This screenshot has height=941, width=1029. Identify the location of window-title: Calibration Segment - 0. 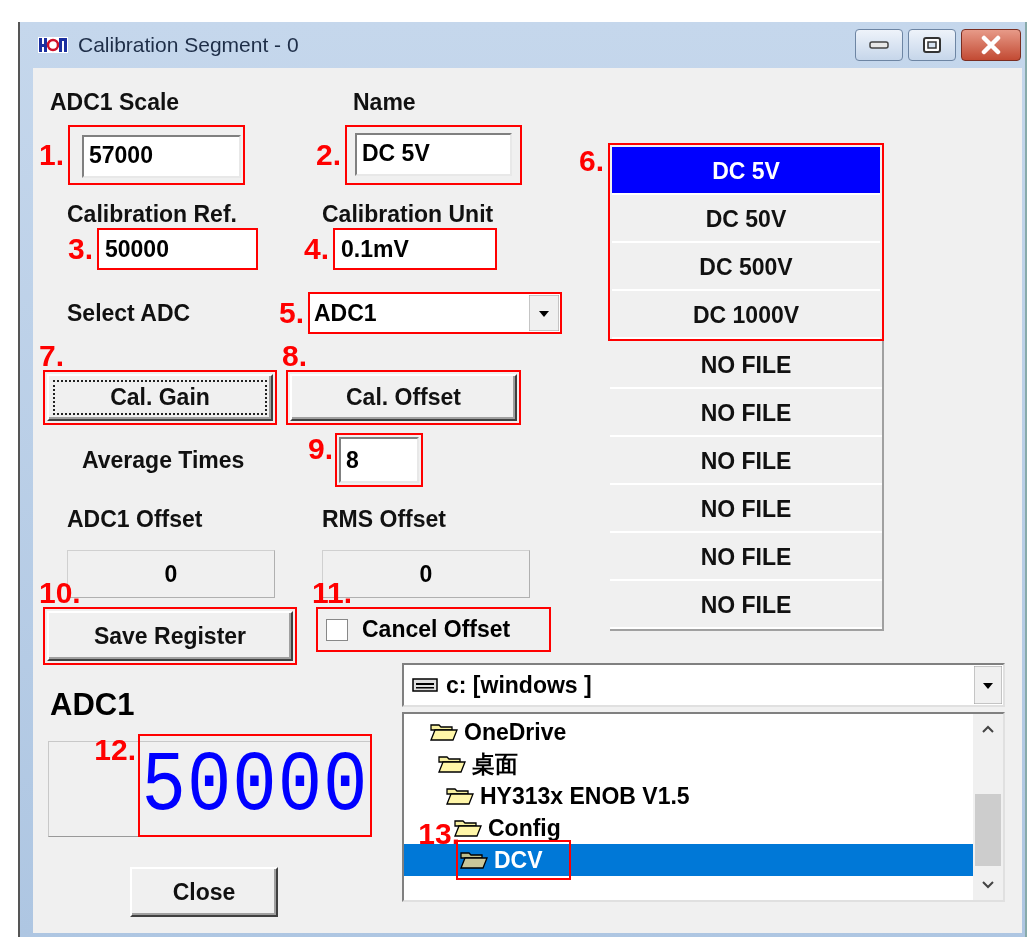
(188, 45).